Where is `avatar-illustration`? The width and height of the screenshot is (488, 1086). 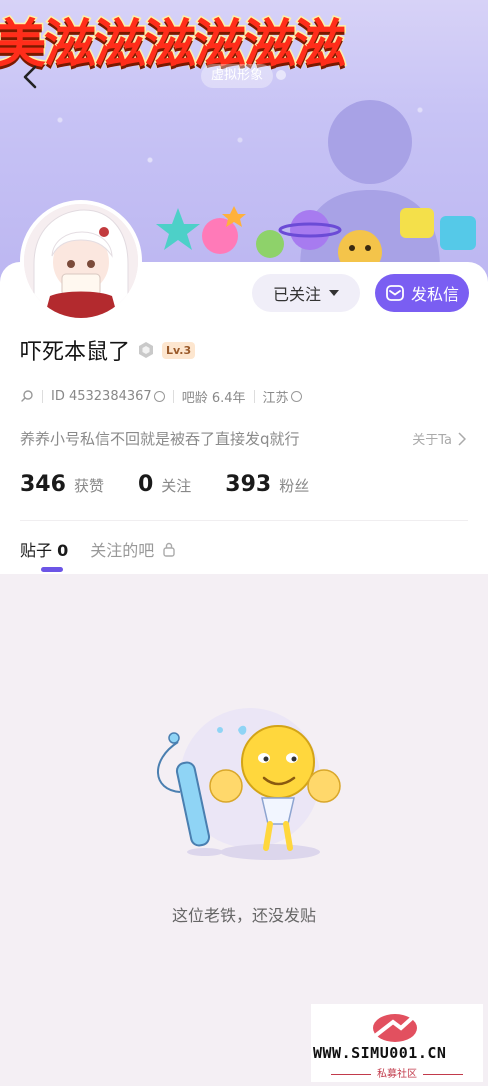
avatar-illustration is located at coordinates (81, 261).